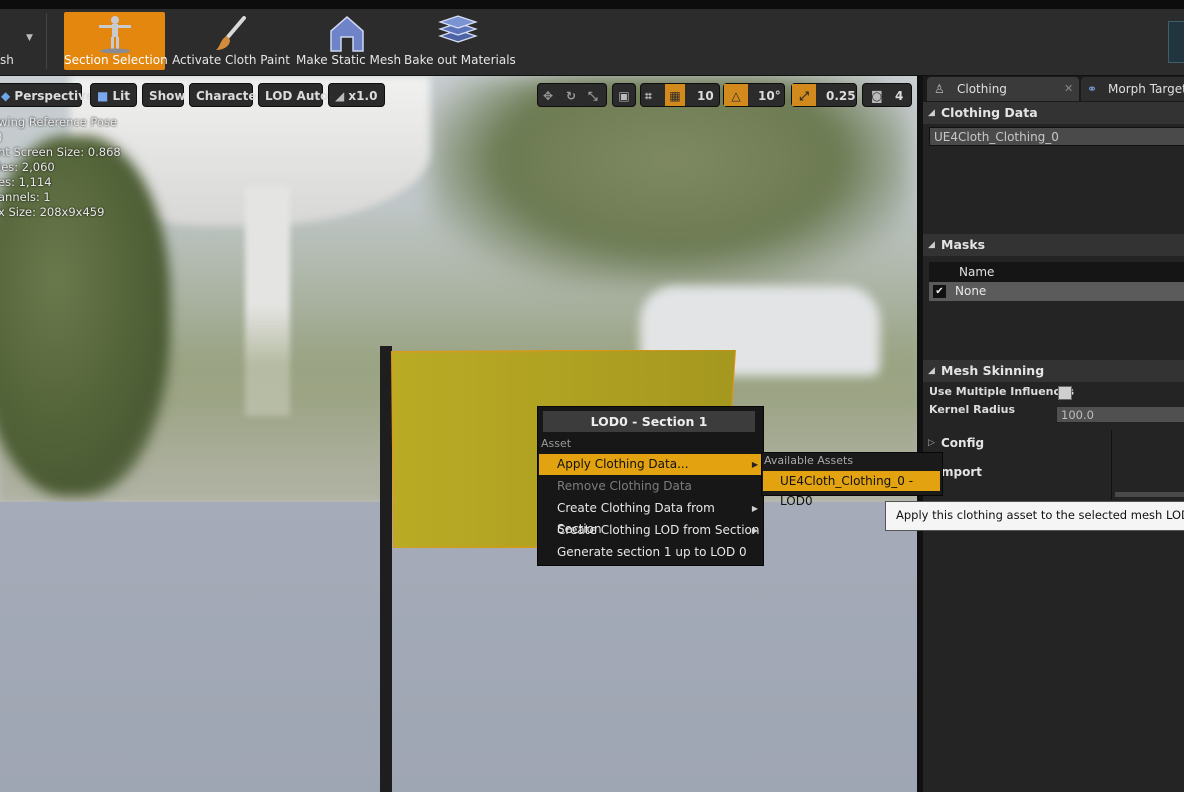 Image resolution: width=1184 pixels, height=792 pixels. I want to click on kernel-radius-input: 100.0, so click(1120, 414).